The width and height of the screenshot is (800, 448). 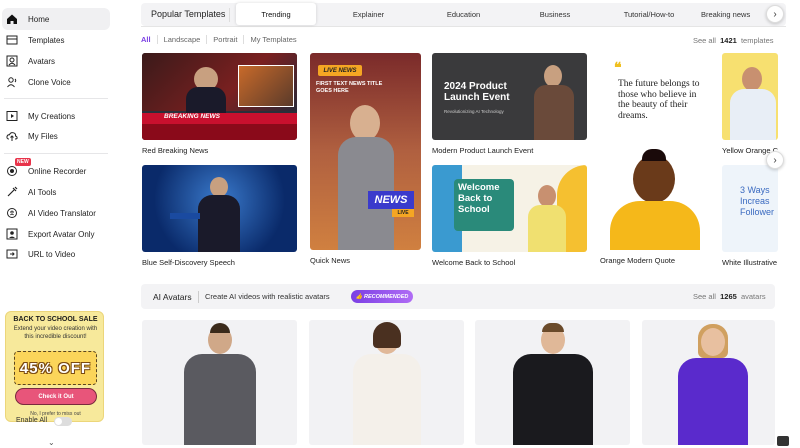 I want to click on tools-icon, so click(x=12, y=192).